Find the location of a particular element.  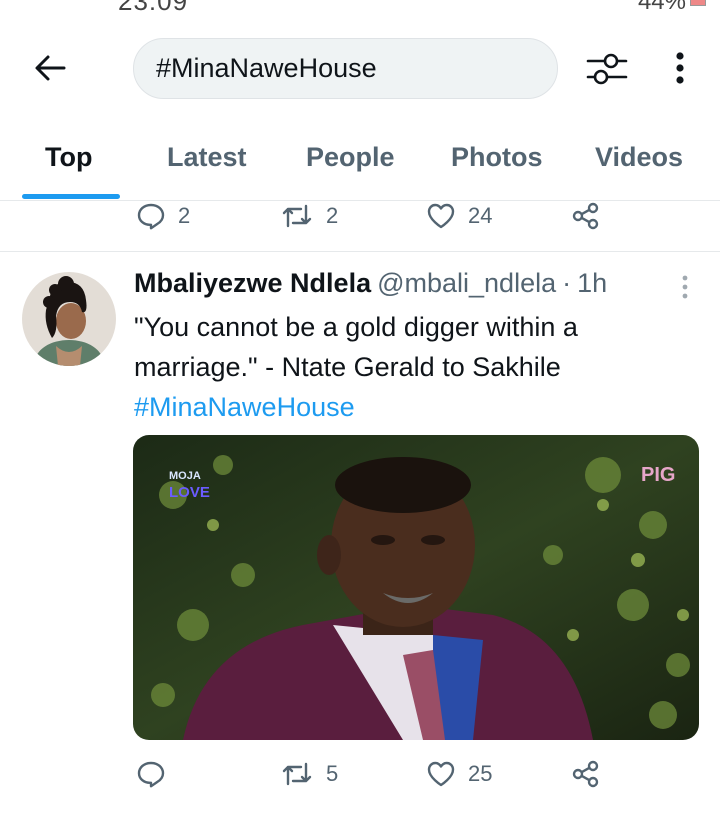

author-handle: @mbali_ndlela is located at coordinates (466, 283).